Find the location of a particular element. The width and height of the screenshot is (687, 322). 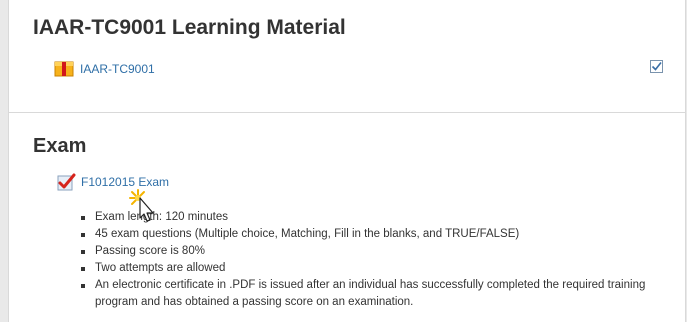

list-item: Passing score is 80% is located at coordinates (379, 251).